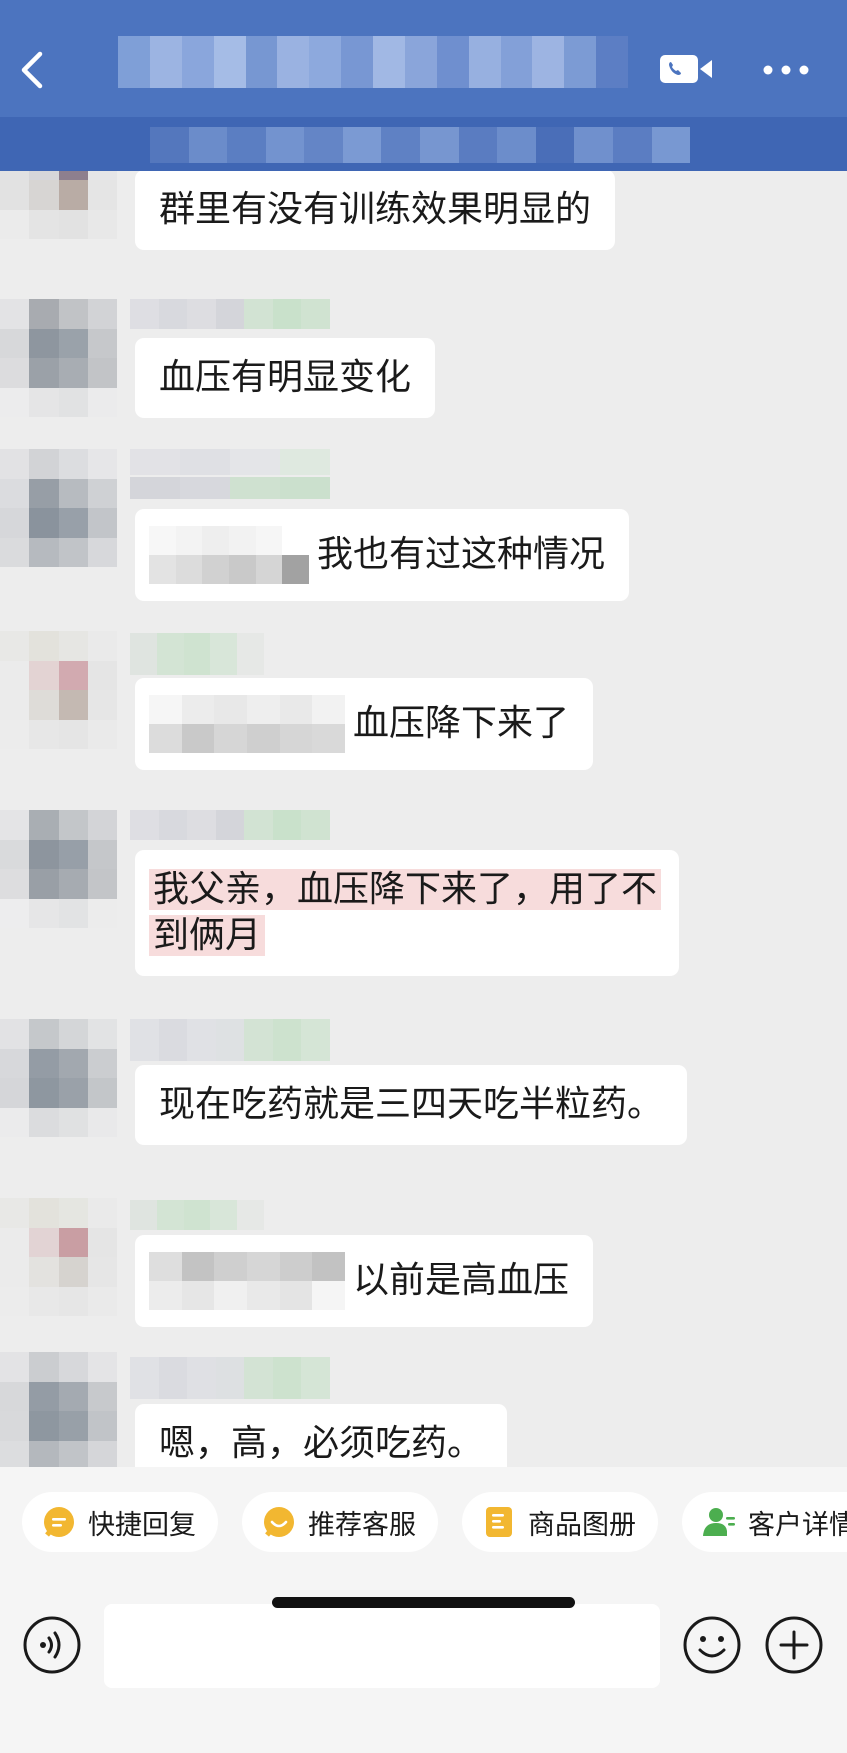 Image resolution: width=847 pixels, height=1753 pixels. Describe the element at coordinates (719, 1522) in the screenshot. I see `customer-detail-icon` at that location.